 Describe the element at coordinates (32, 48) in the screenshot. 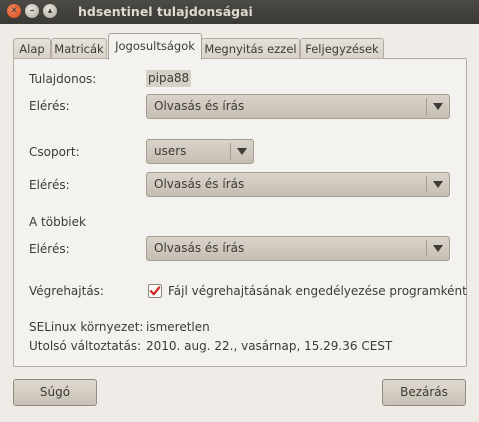

I see `tab-alap: Alap` at that location.